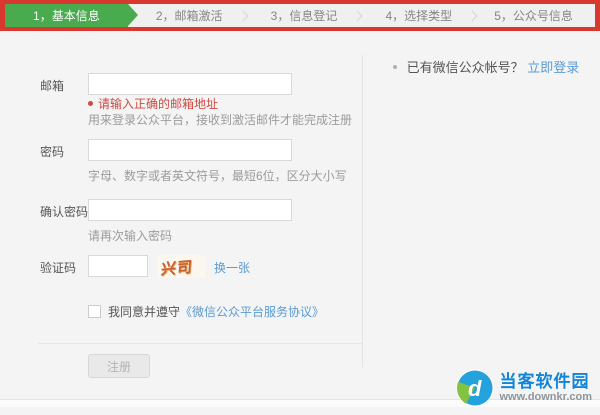  What do you see at coordinates (544, 381) in the screenshot?
I see `watermark-title: 当客软件园` at bounding box center [544, 381].